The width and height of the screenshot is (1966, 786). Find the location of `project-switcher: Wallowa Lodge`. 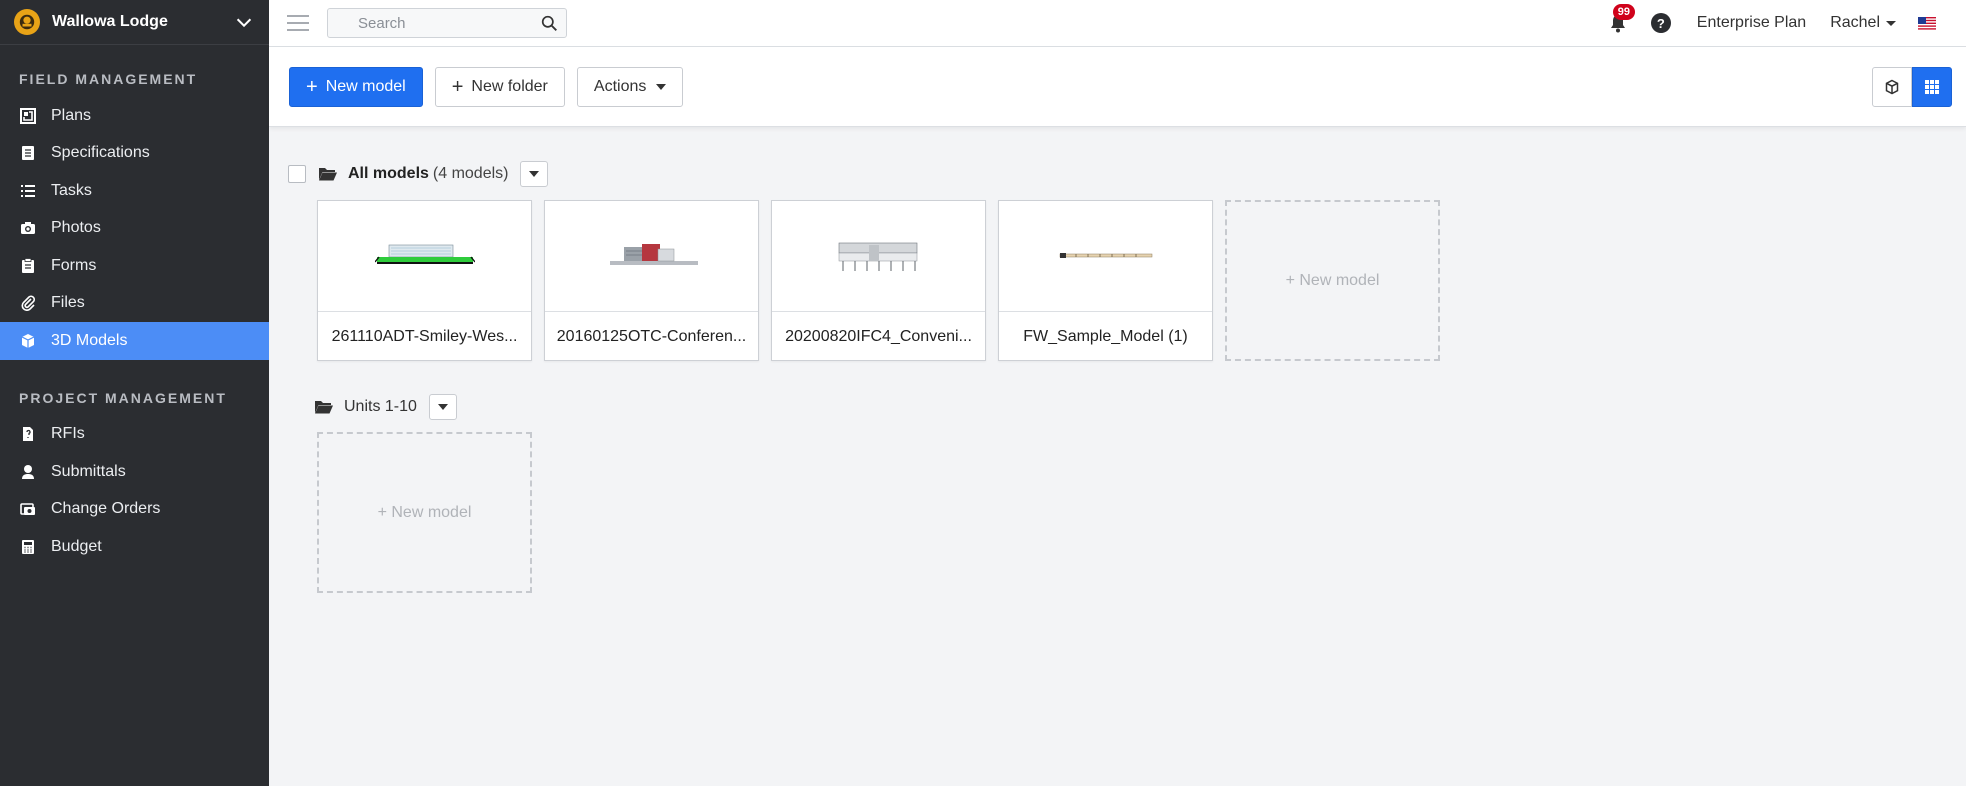

project-switcher: Wallowa Lodge is located at coordinates (134, 22).